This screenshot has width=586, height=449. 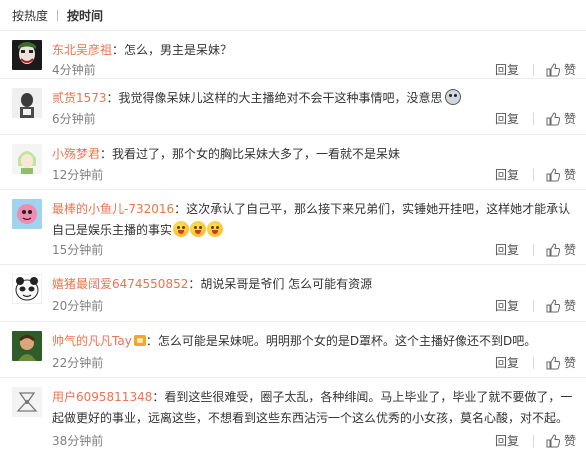 I want to click on comment-text: 小殇梦君：我看过了，那个女的胸比呆妹大多了，一看就不是呆妹, so click(x=226, y=154).